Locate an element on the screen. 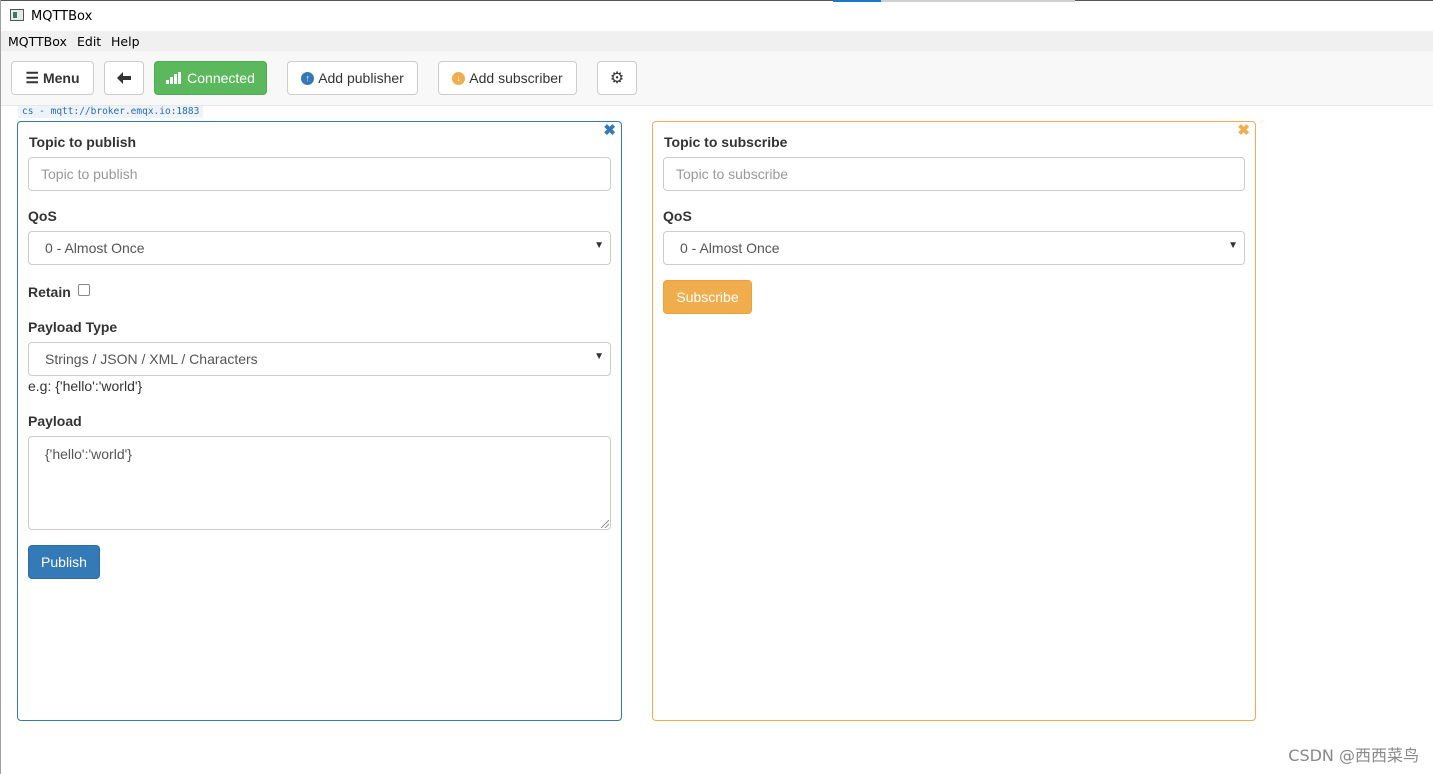  topic-subscribe-input: Topic to subscribe is located at coordinates (954, 174).